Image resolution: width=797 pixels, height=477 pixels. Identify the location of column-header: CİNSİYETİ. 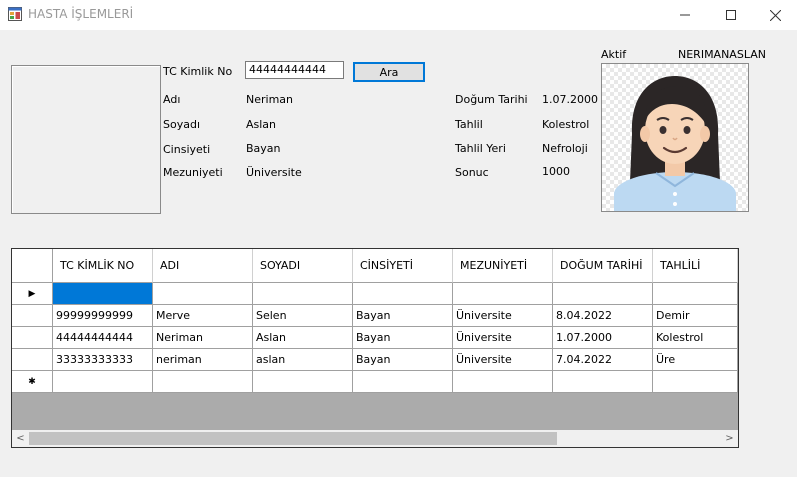
(403, 266).